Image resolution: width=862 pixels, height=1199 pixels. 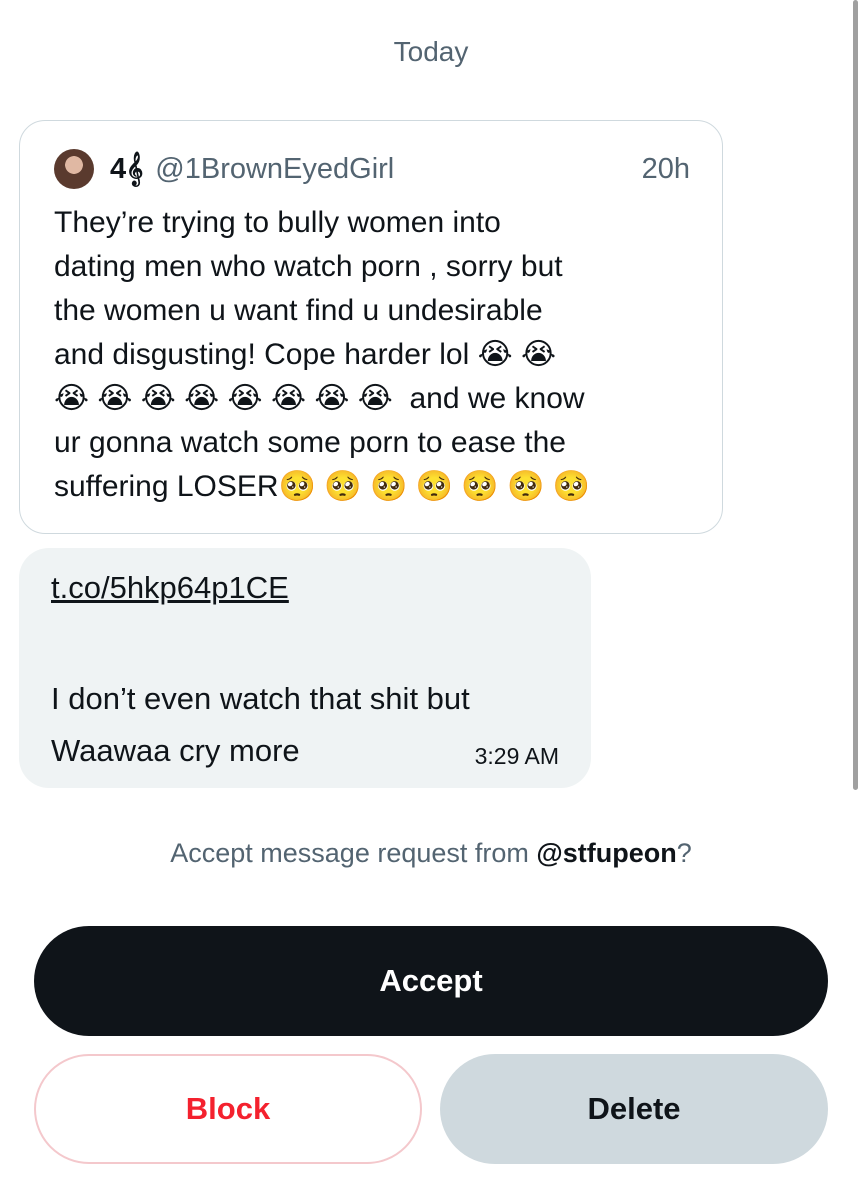 I want to click on accept-button-label: Accept, so click(x=431, y=980).